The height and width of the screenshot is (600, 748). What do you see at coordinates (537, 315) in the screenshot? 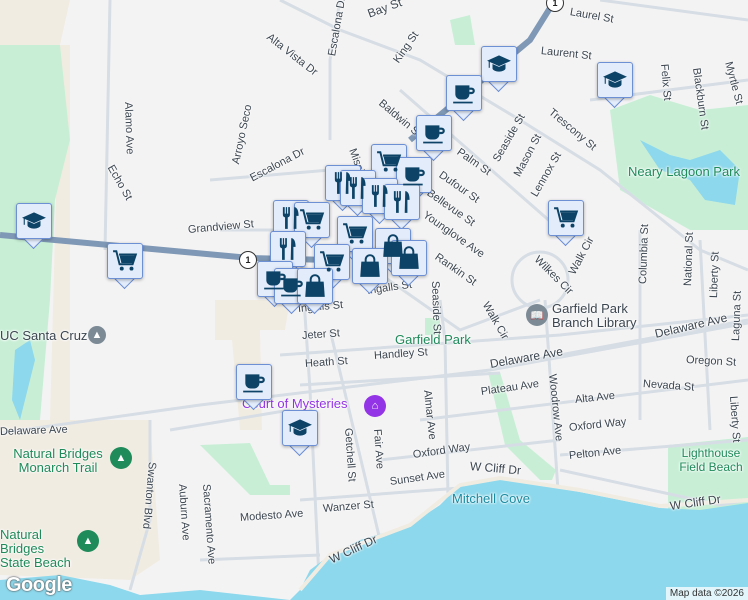
I see `library-icon: 📖` at bounding box center [537, 315].